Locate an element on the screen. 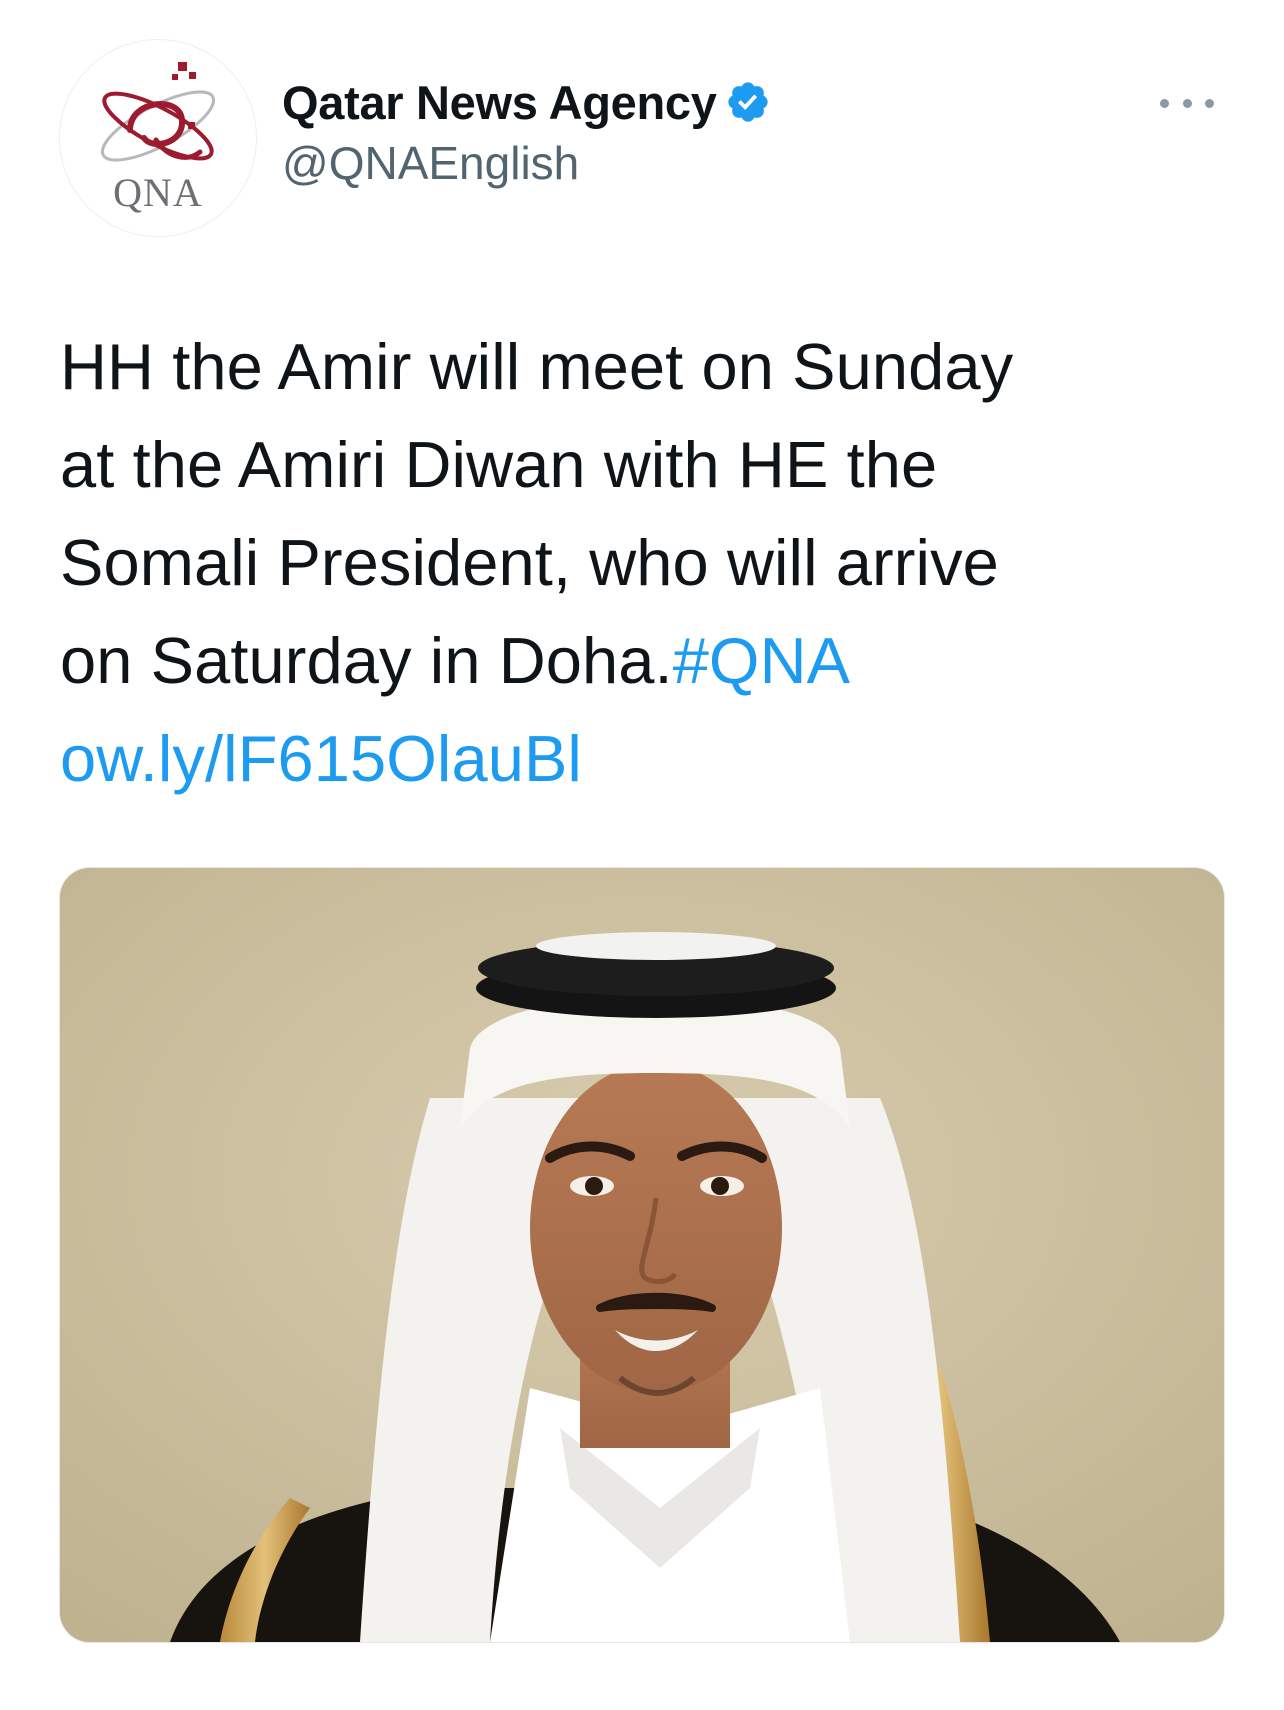 The height and width of the screenshot is (1710, 1284). tweet-text-segment: on Saturday in Doha. is located at coordinates (366, 660).